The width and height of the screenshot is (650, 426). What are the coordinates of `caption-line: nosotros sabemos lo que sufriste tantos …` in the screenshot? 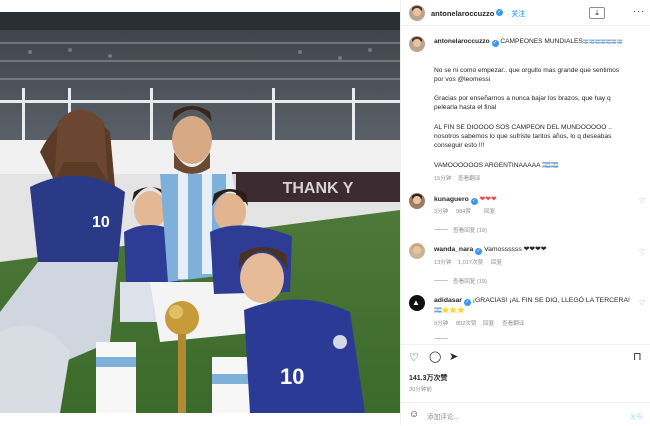 It's located at (523, 136).